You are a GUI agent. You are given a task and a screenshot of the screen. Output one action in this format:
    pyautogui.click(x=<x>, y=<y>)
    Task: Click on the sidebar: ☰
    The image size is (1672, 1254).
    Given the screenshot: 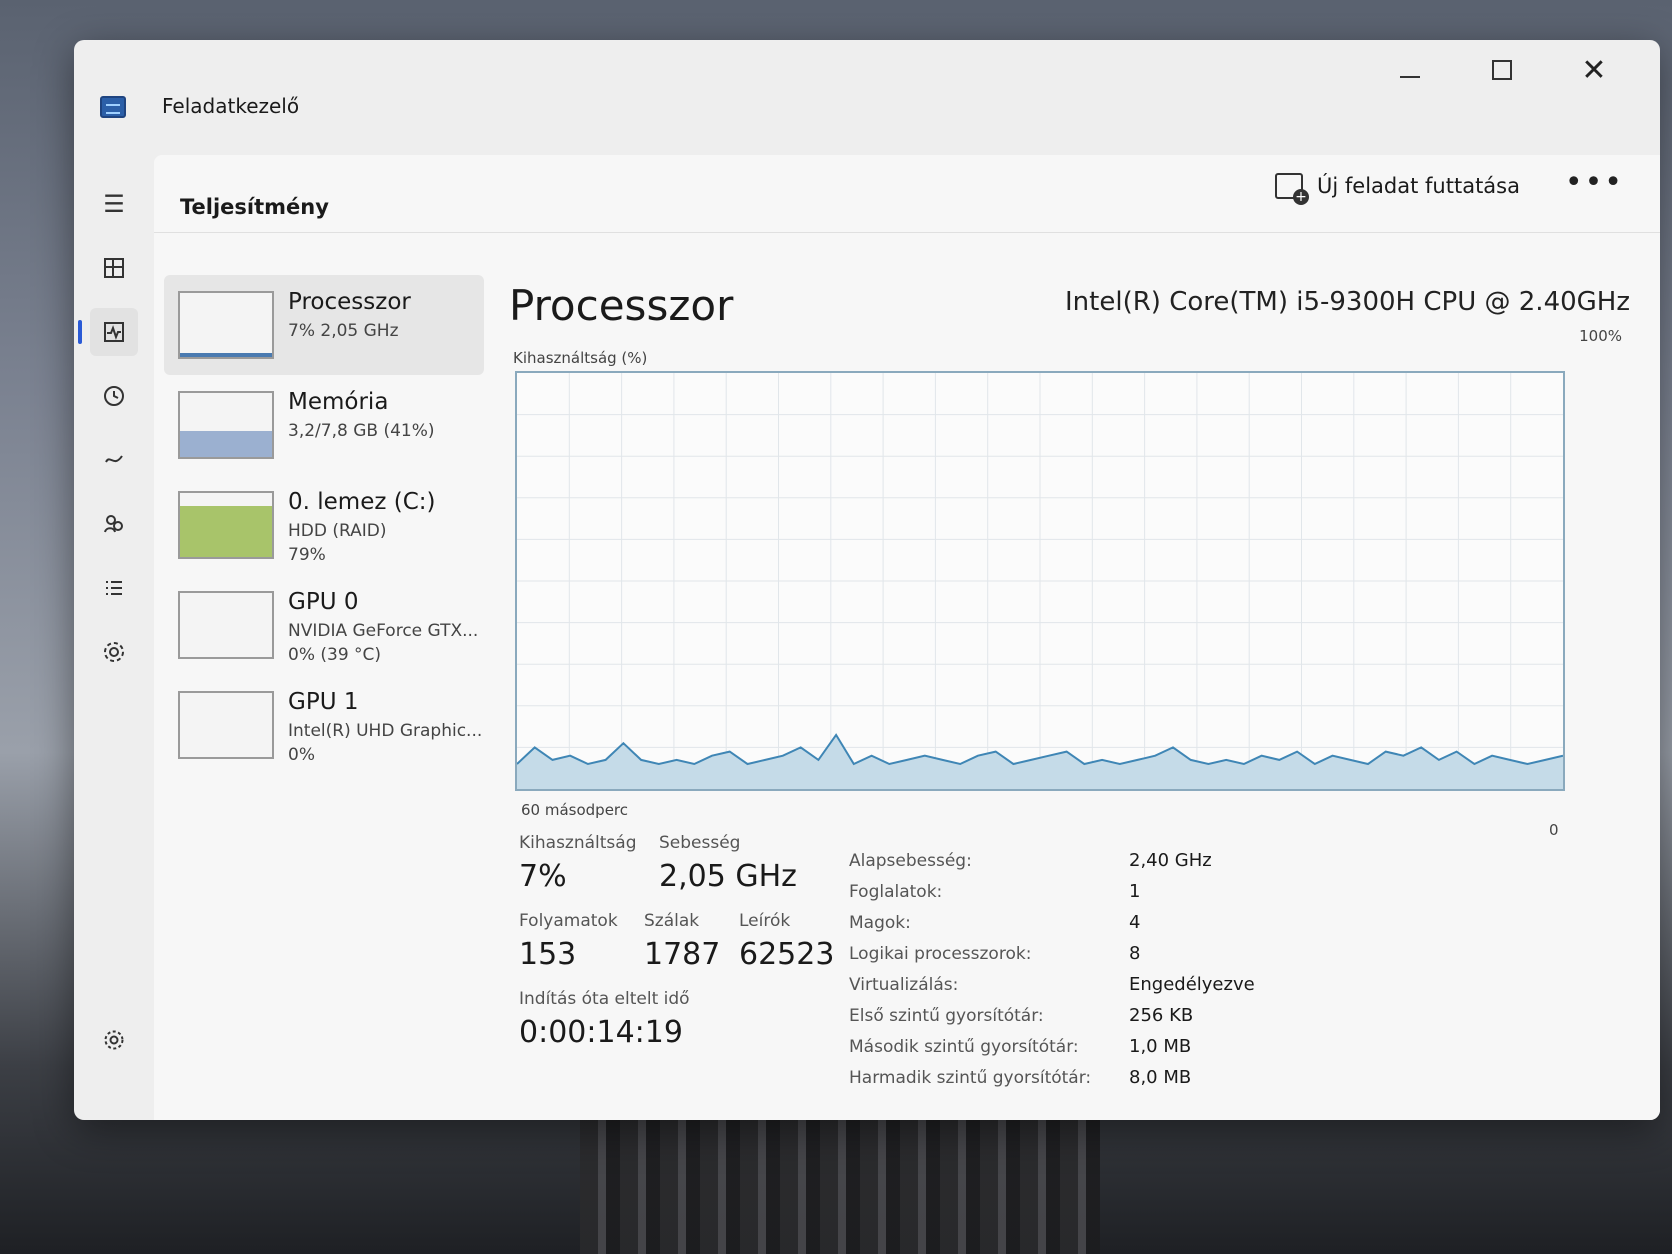 What is the action you would take?
    pyautogui.click(x=114, y=640)
    